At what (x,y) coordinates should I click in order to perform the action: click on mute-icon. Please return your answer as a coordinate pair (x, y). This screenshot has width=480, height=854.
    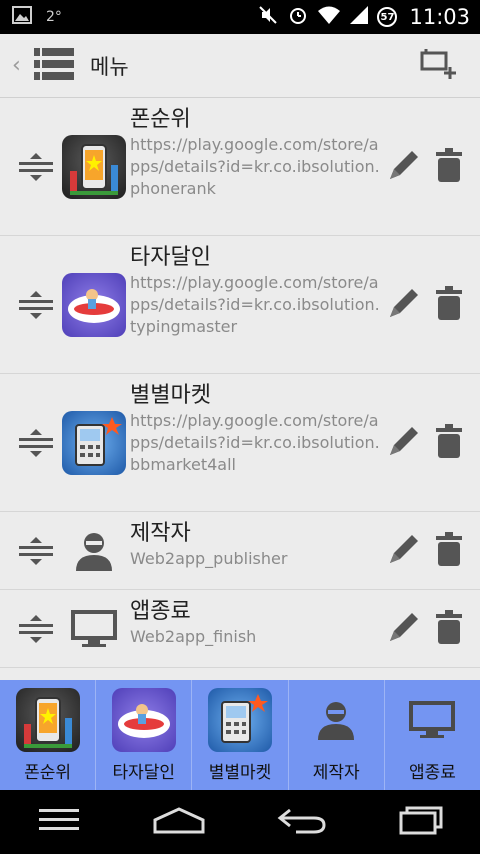
    Looking at the image, I should click on (268, 17).